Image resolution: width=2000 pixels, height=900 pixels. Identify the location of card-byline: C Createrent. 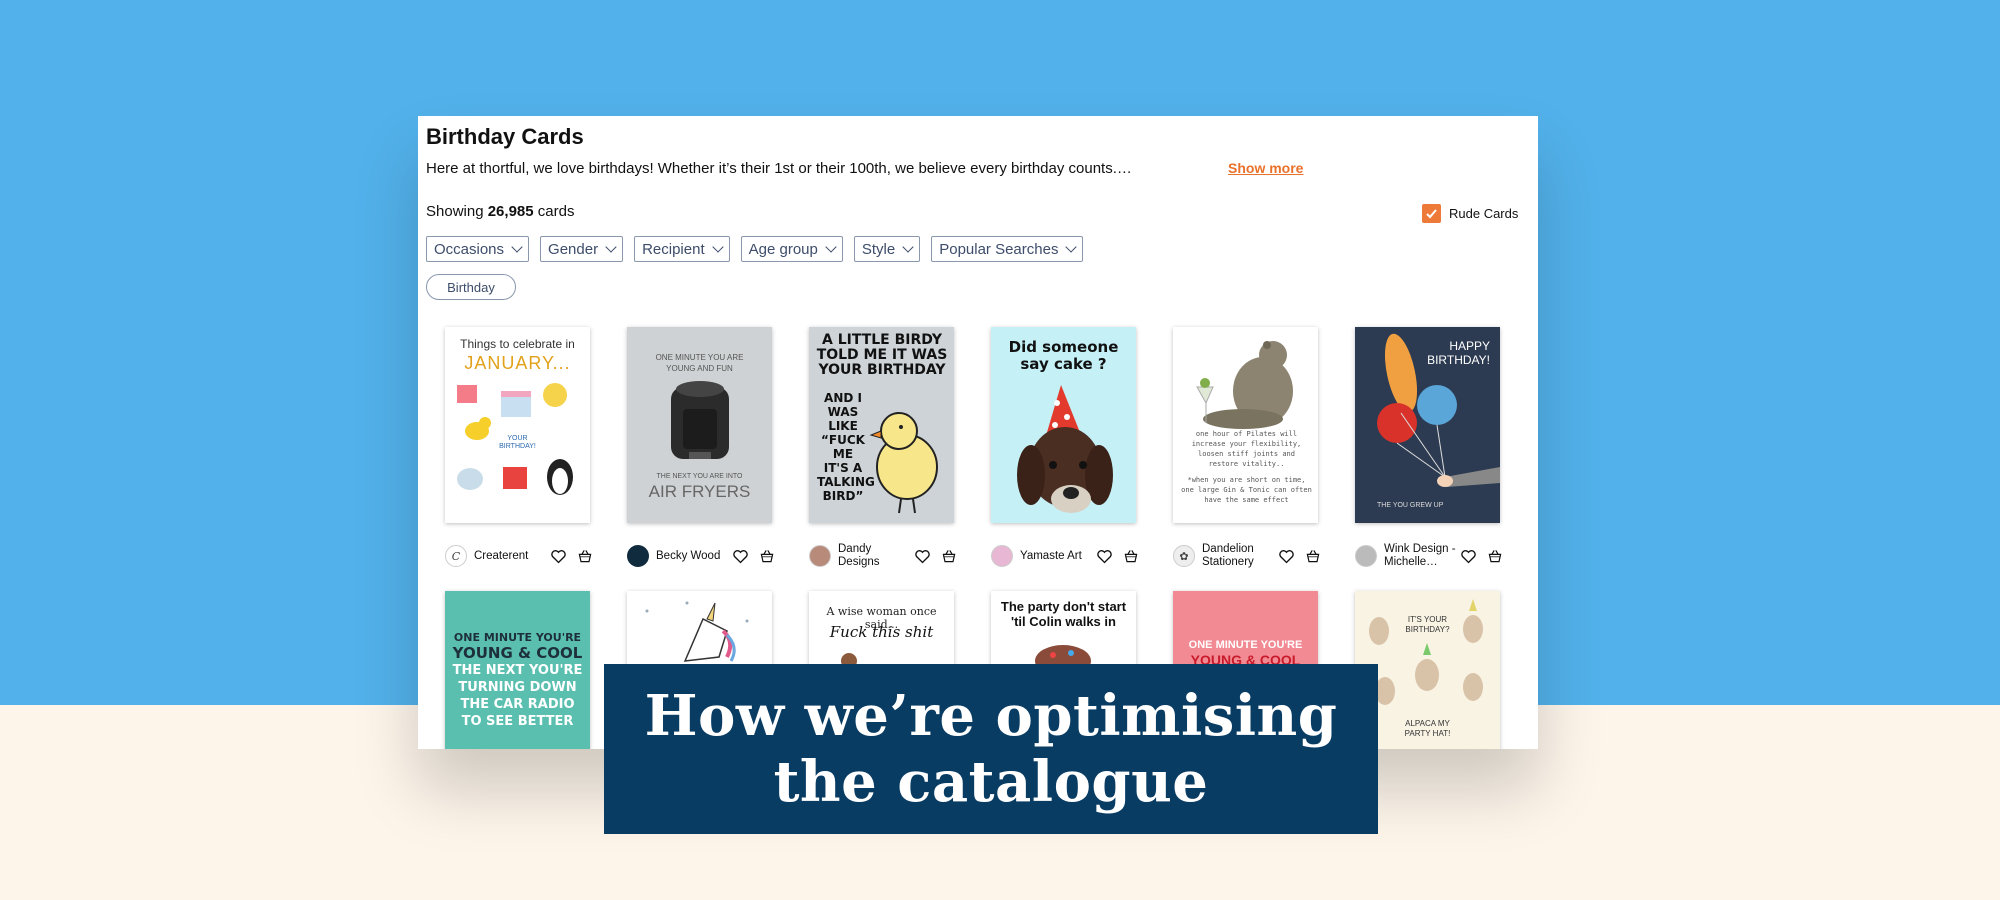
(519, 556).